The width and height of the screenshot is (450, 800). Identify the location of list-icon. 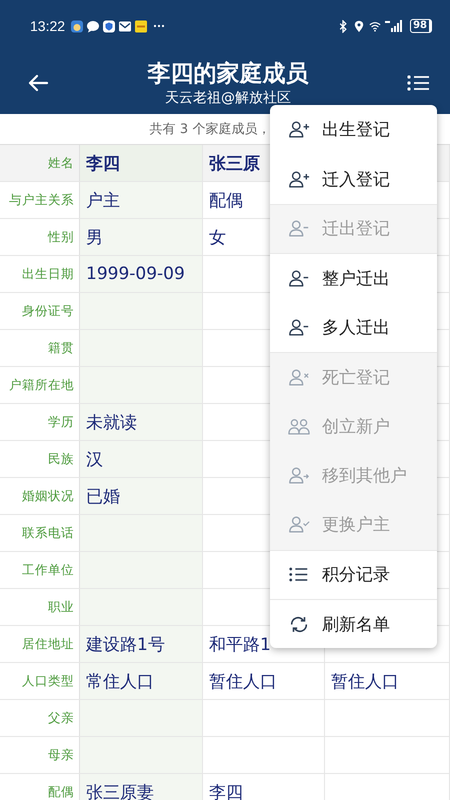
(299, 574).